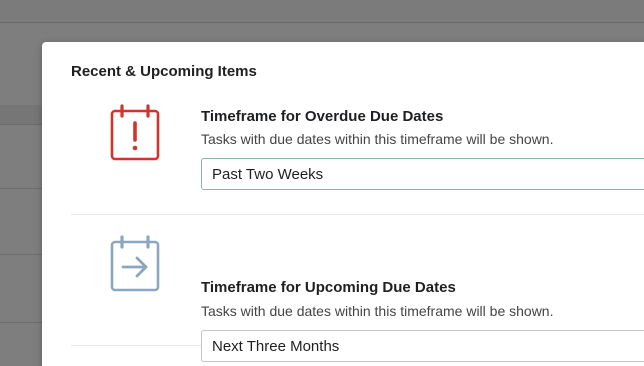 The height and width of the screenshot is (366, 644). What do you see at coordinates (328, 287) in the screenshot?
I see `upcoming-timeframe-label: Timeframe for Upcoming Due Dates` at bounding box center [328, 287].